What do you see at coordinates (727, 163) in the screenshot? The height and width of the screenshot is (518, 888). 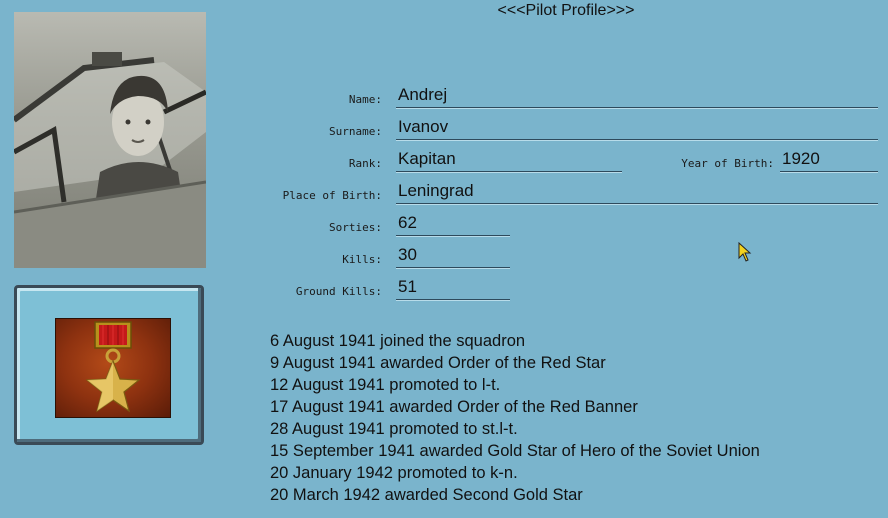 I see `year-of-birth-label: Year of Birth:` at bounding box center [727, 163].